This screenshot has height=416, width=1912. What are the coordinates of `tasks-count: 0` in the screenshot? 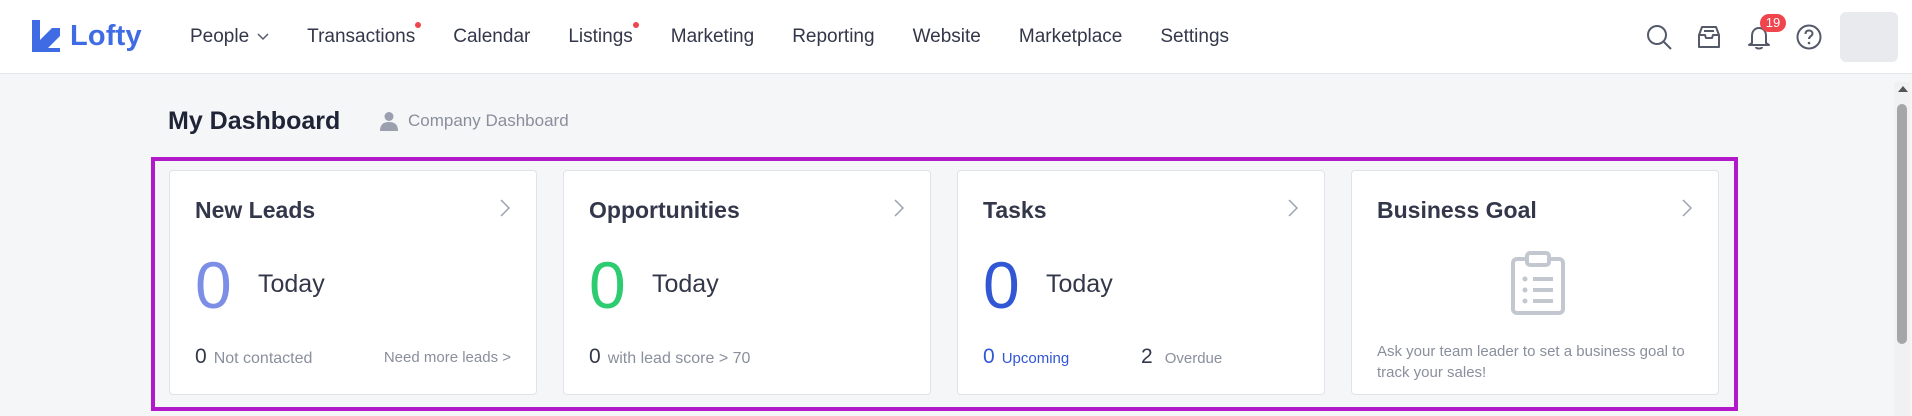 It's located at (1001, 285).